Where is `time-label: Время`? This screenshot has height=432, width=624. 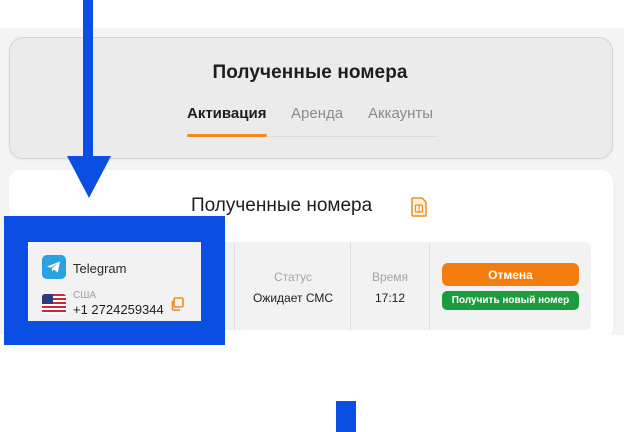 time-label: Время is located at coordinates (390, 277).